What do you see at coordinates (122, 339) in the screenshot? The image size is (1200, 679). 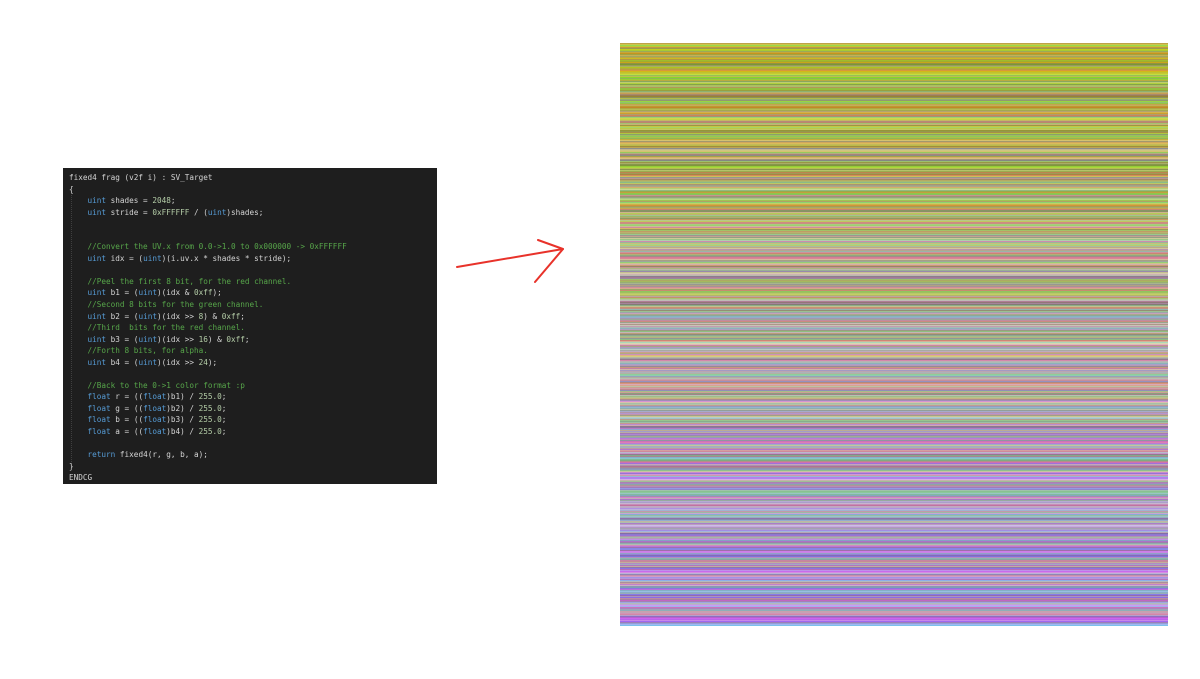 I see `code-token: b3 = (` at bounding box center [122, 339].